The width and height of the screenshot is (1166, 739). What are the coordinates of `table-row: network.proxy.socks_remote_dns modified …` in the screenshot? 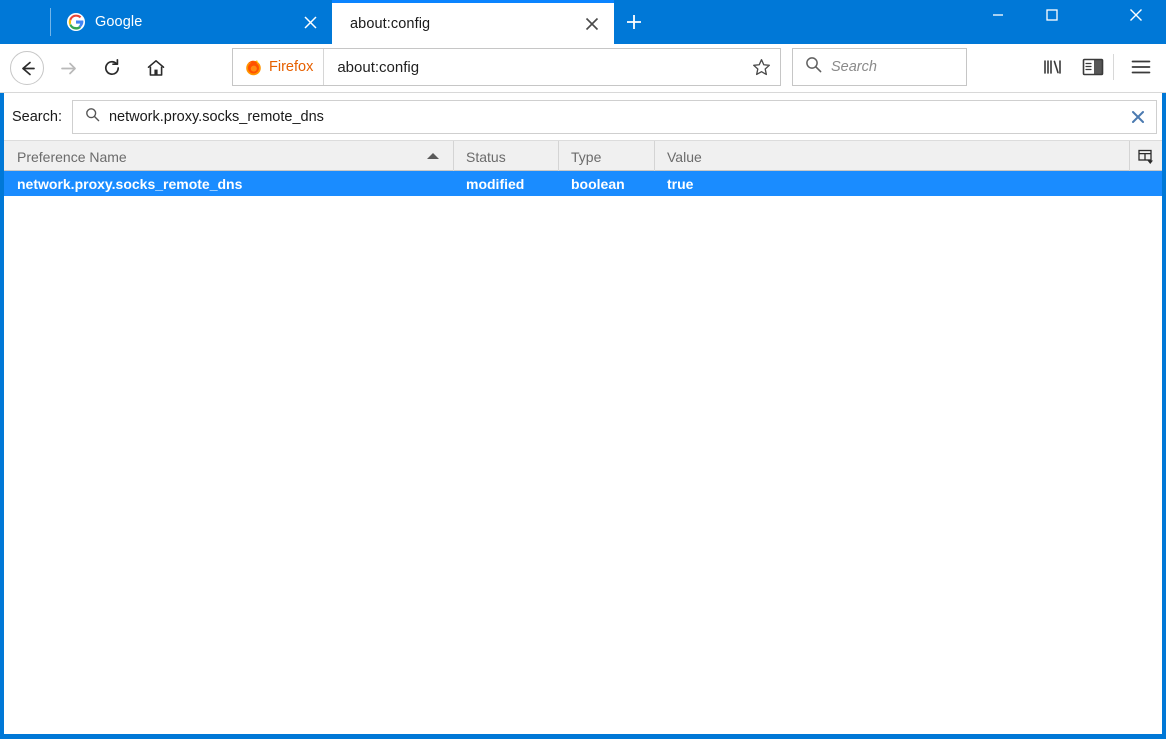 It's located at (583, 183).